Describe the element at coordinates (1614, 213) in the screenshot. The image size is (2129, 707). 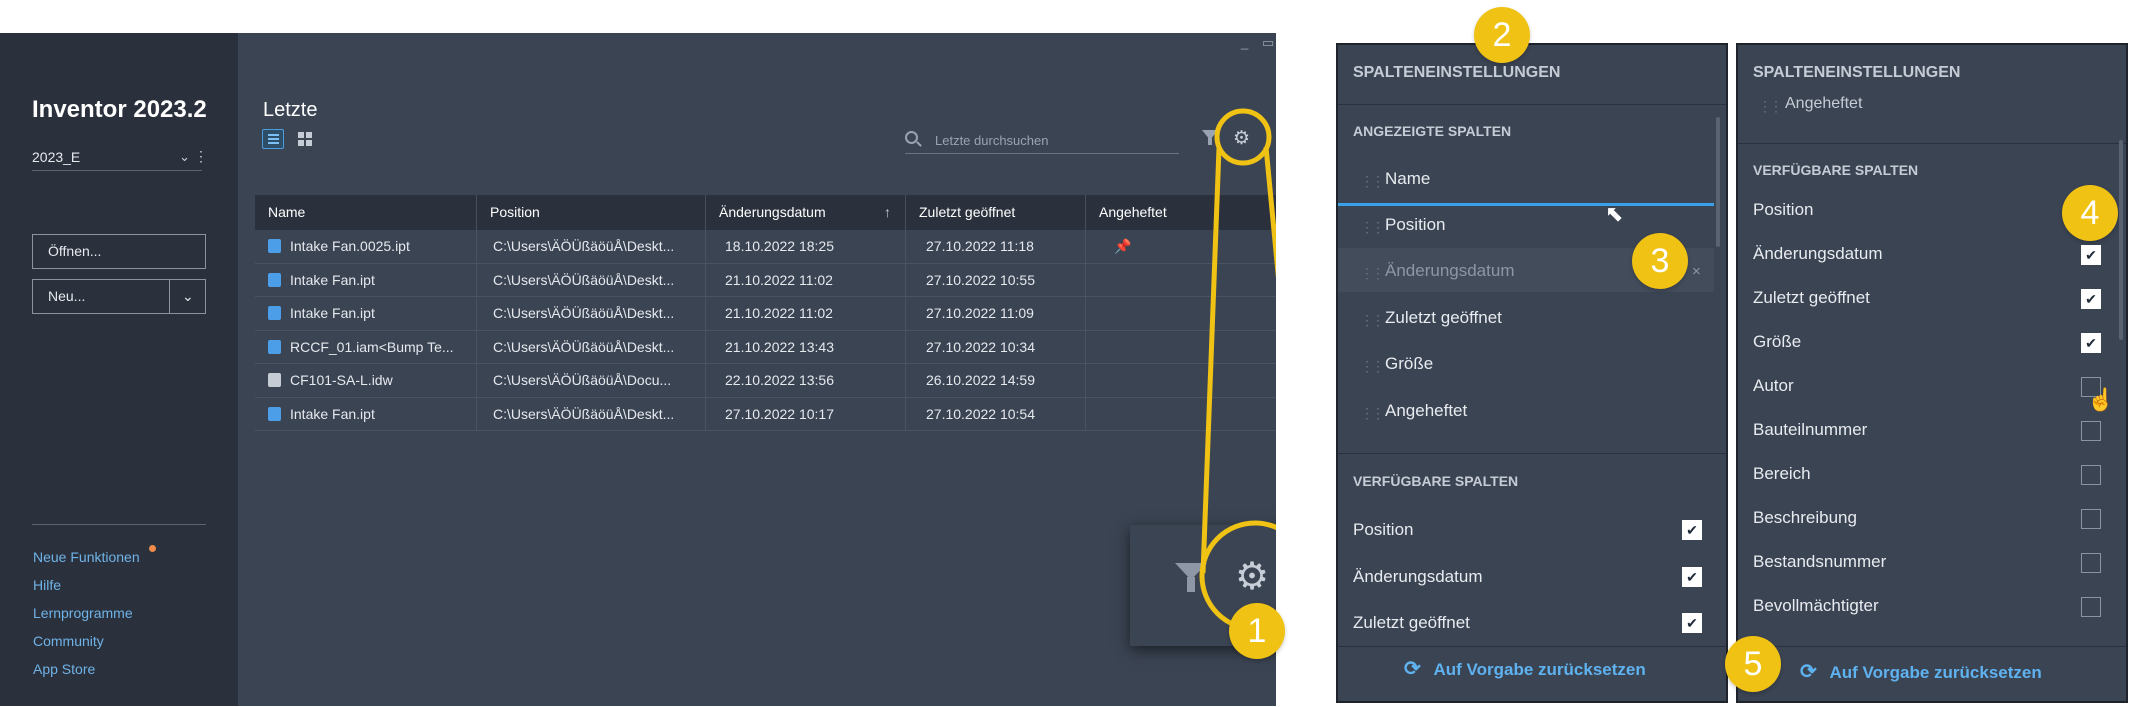
I see `cursor-arrow-icon: ⬉` at that location.